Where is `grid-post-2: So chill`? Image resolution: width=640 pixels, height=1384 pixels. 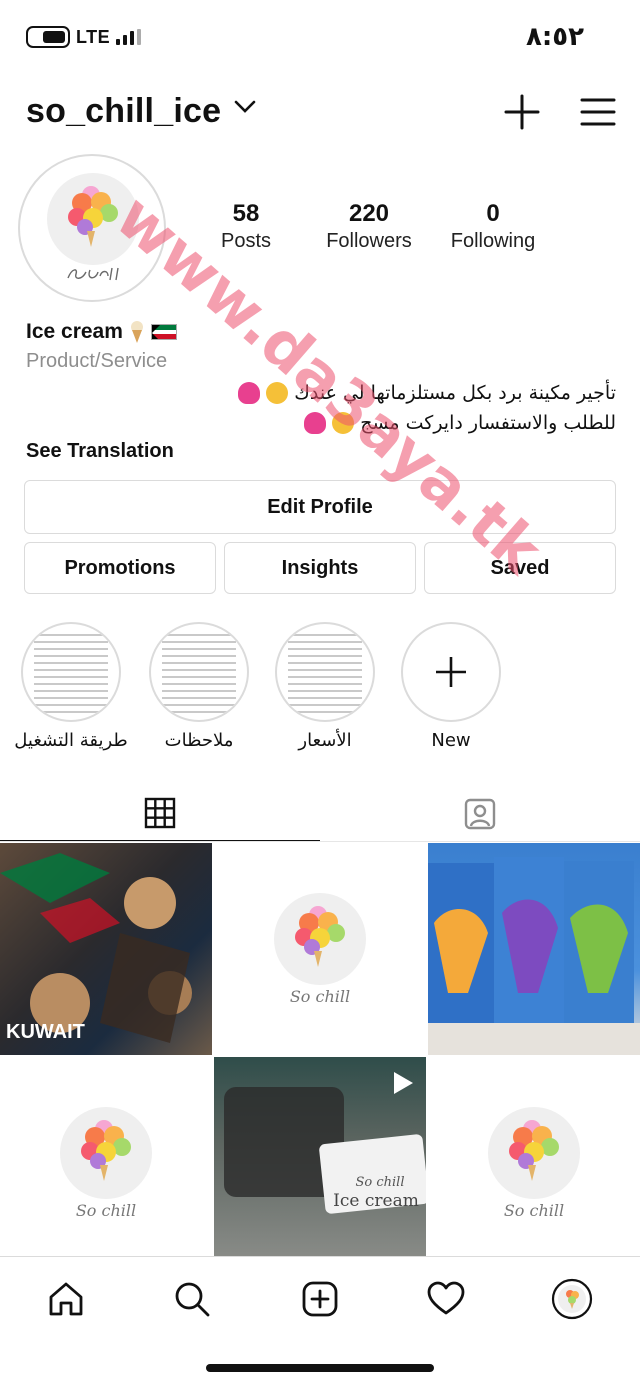
grid-post-2: So chill is located at coordinates (320, 949).